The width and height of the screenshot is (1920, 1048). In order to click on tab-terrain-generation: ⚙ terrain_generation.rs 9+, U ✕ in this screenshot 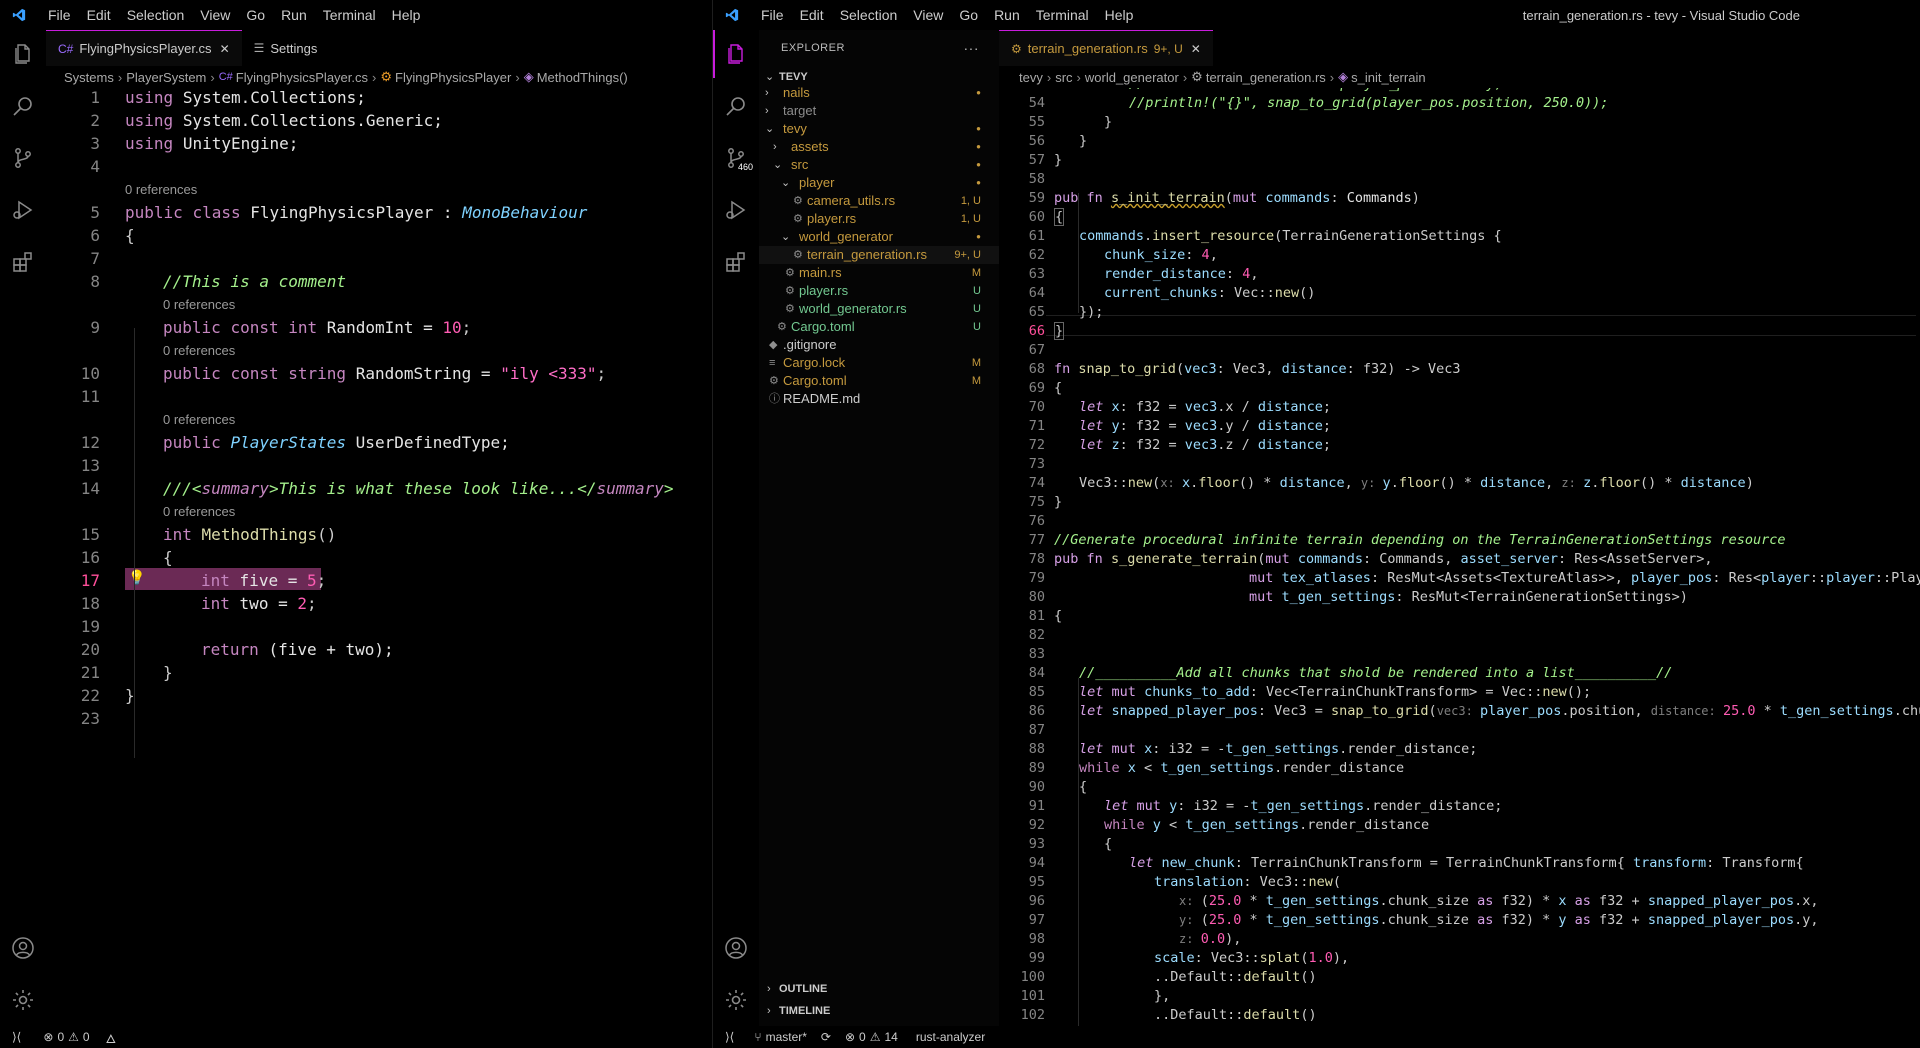, I will do `click(1106, 48)`.